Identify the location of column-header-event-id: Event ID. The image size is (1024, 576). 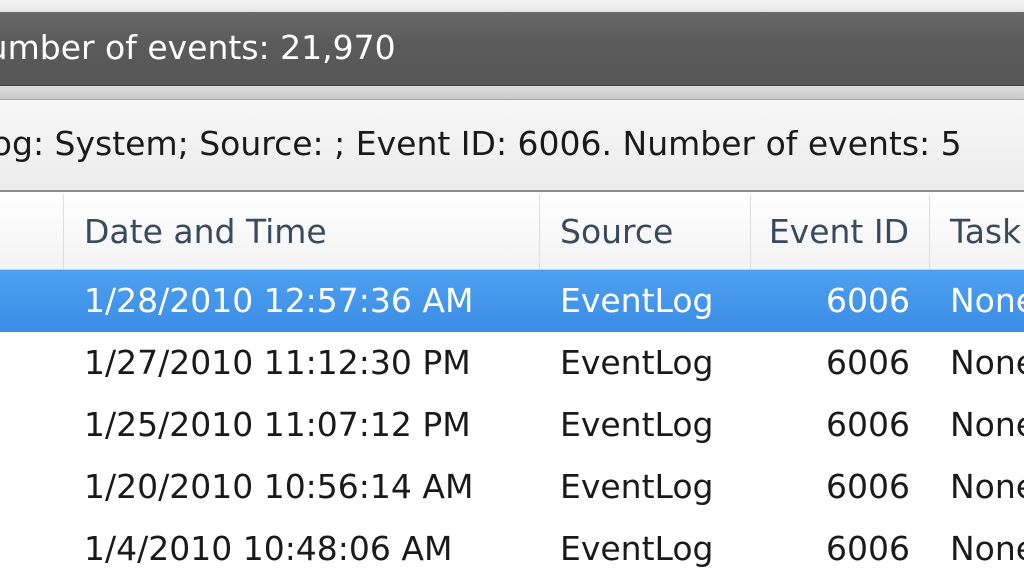
(840, 231).